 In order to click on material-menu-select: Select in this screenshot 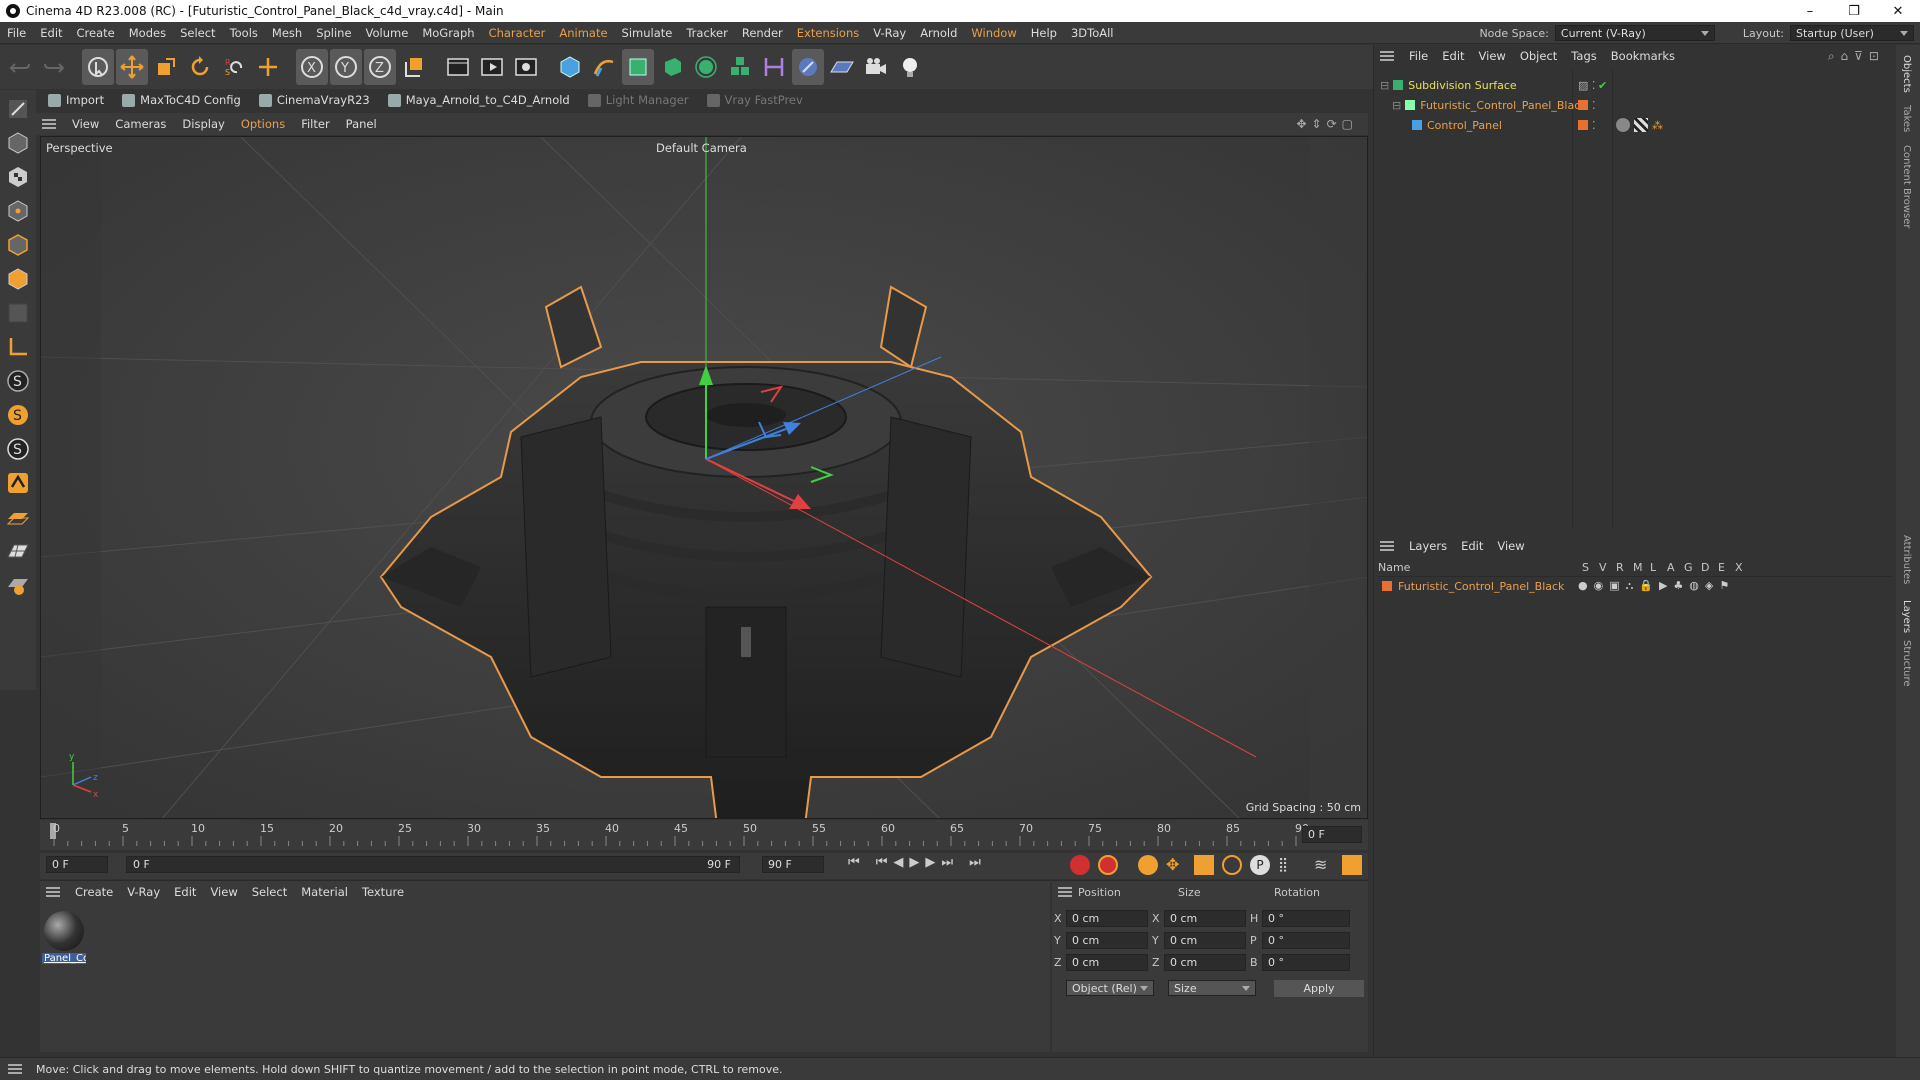, I will do `click(269, 892)`.